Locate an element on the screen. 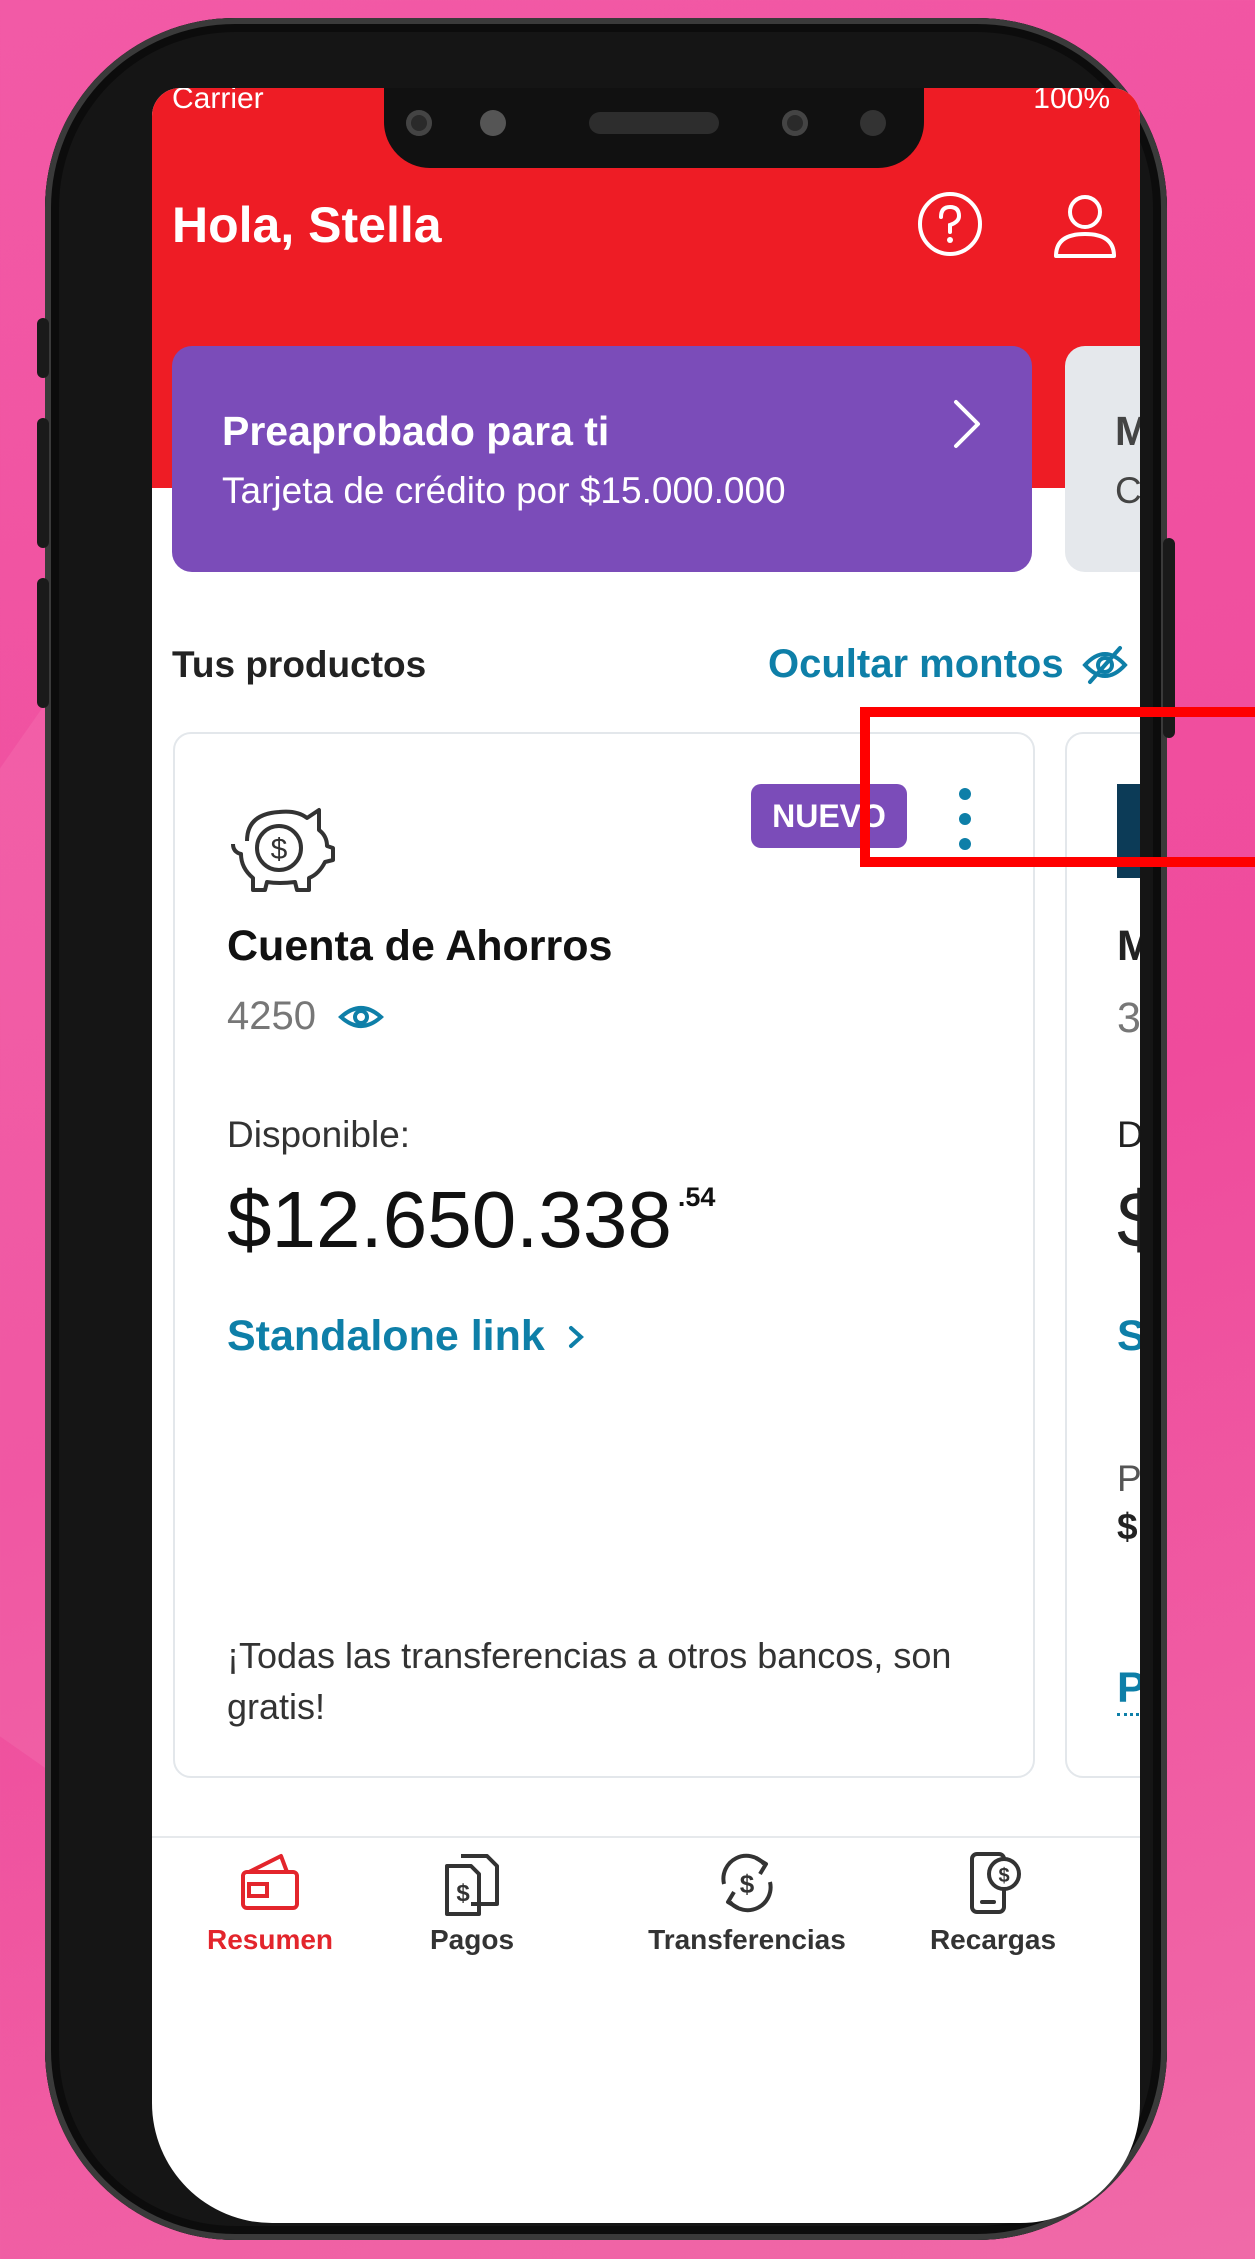 The height and width of the screenshot is (2259, 1255). hide-amounts-button: Ocultar montos is located at coordinates (948, 664).